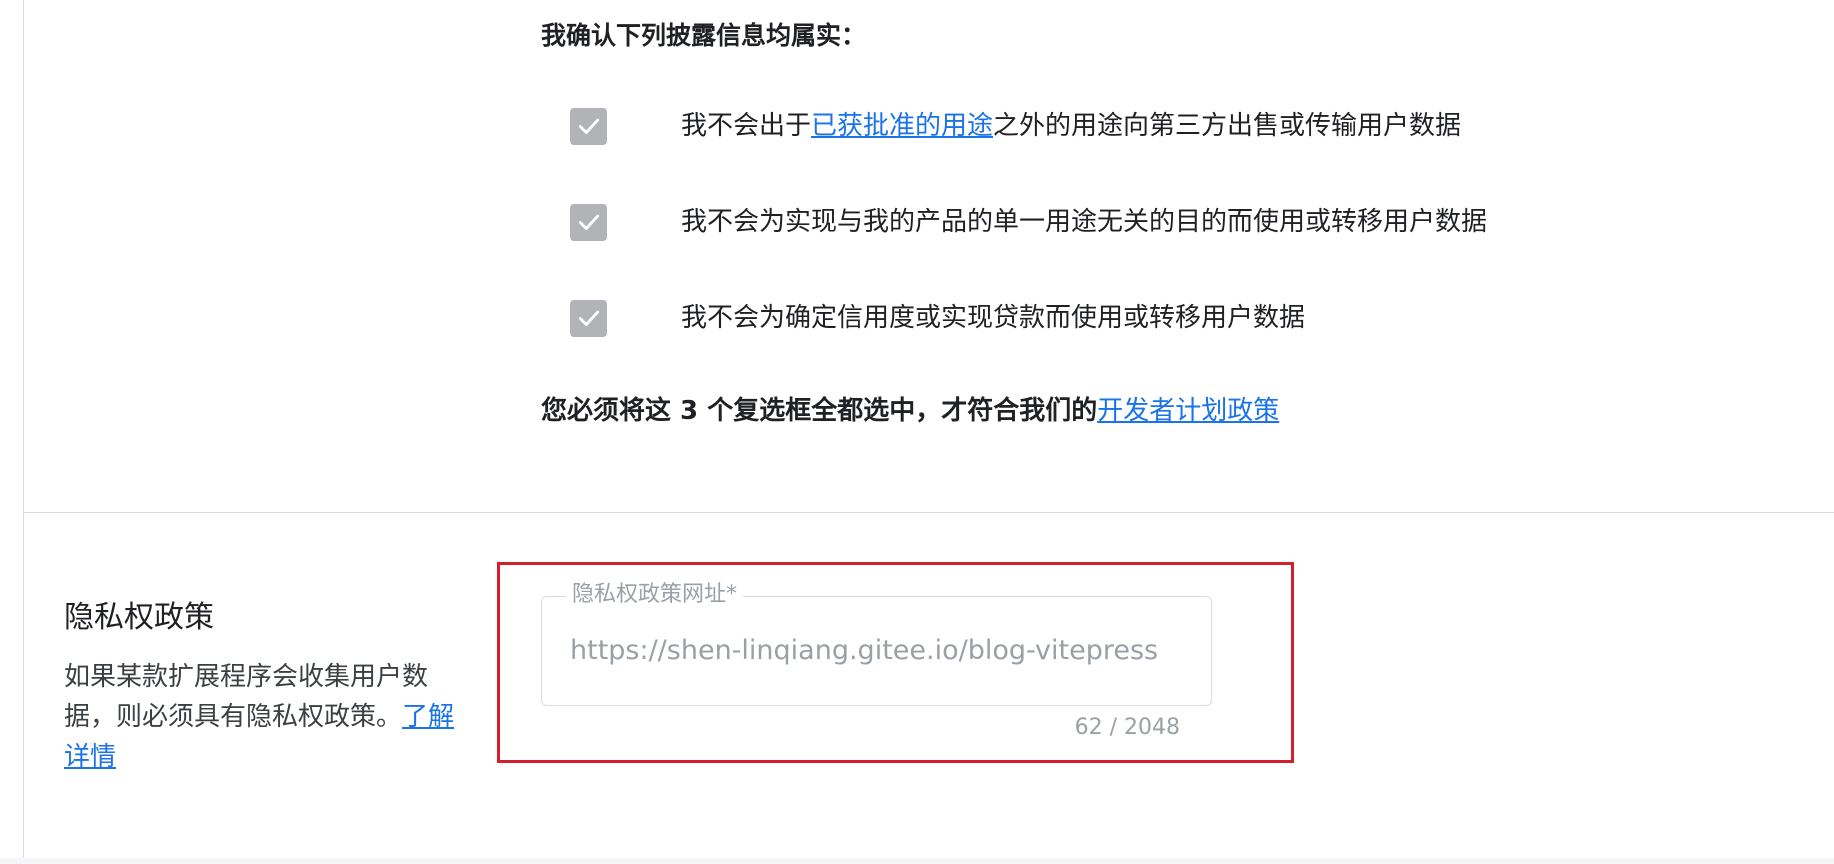 This screenshot has height=864, width=1834. Describe the element at coordinates (902, 126) in the screenshot. I see `approved-use-link: 已获批准的用途` at that location.